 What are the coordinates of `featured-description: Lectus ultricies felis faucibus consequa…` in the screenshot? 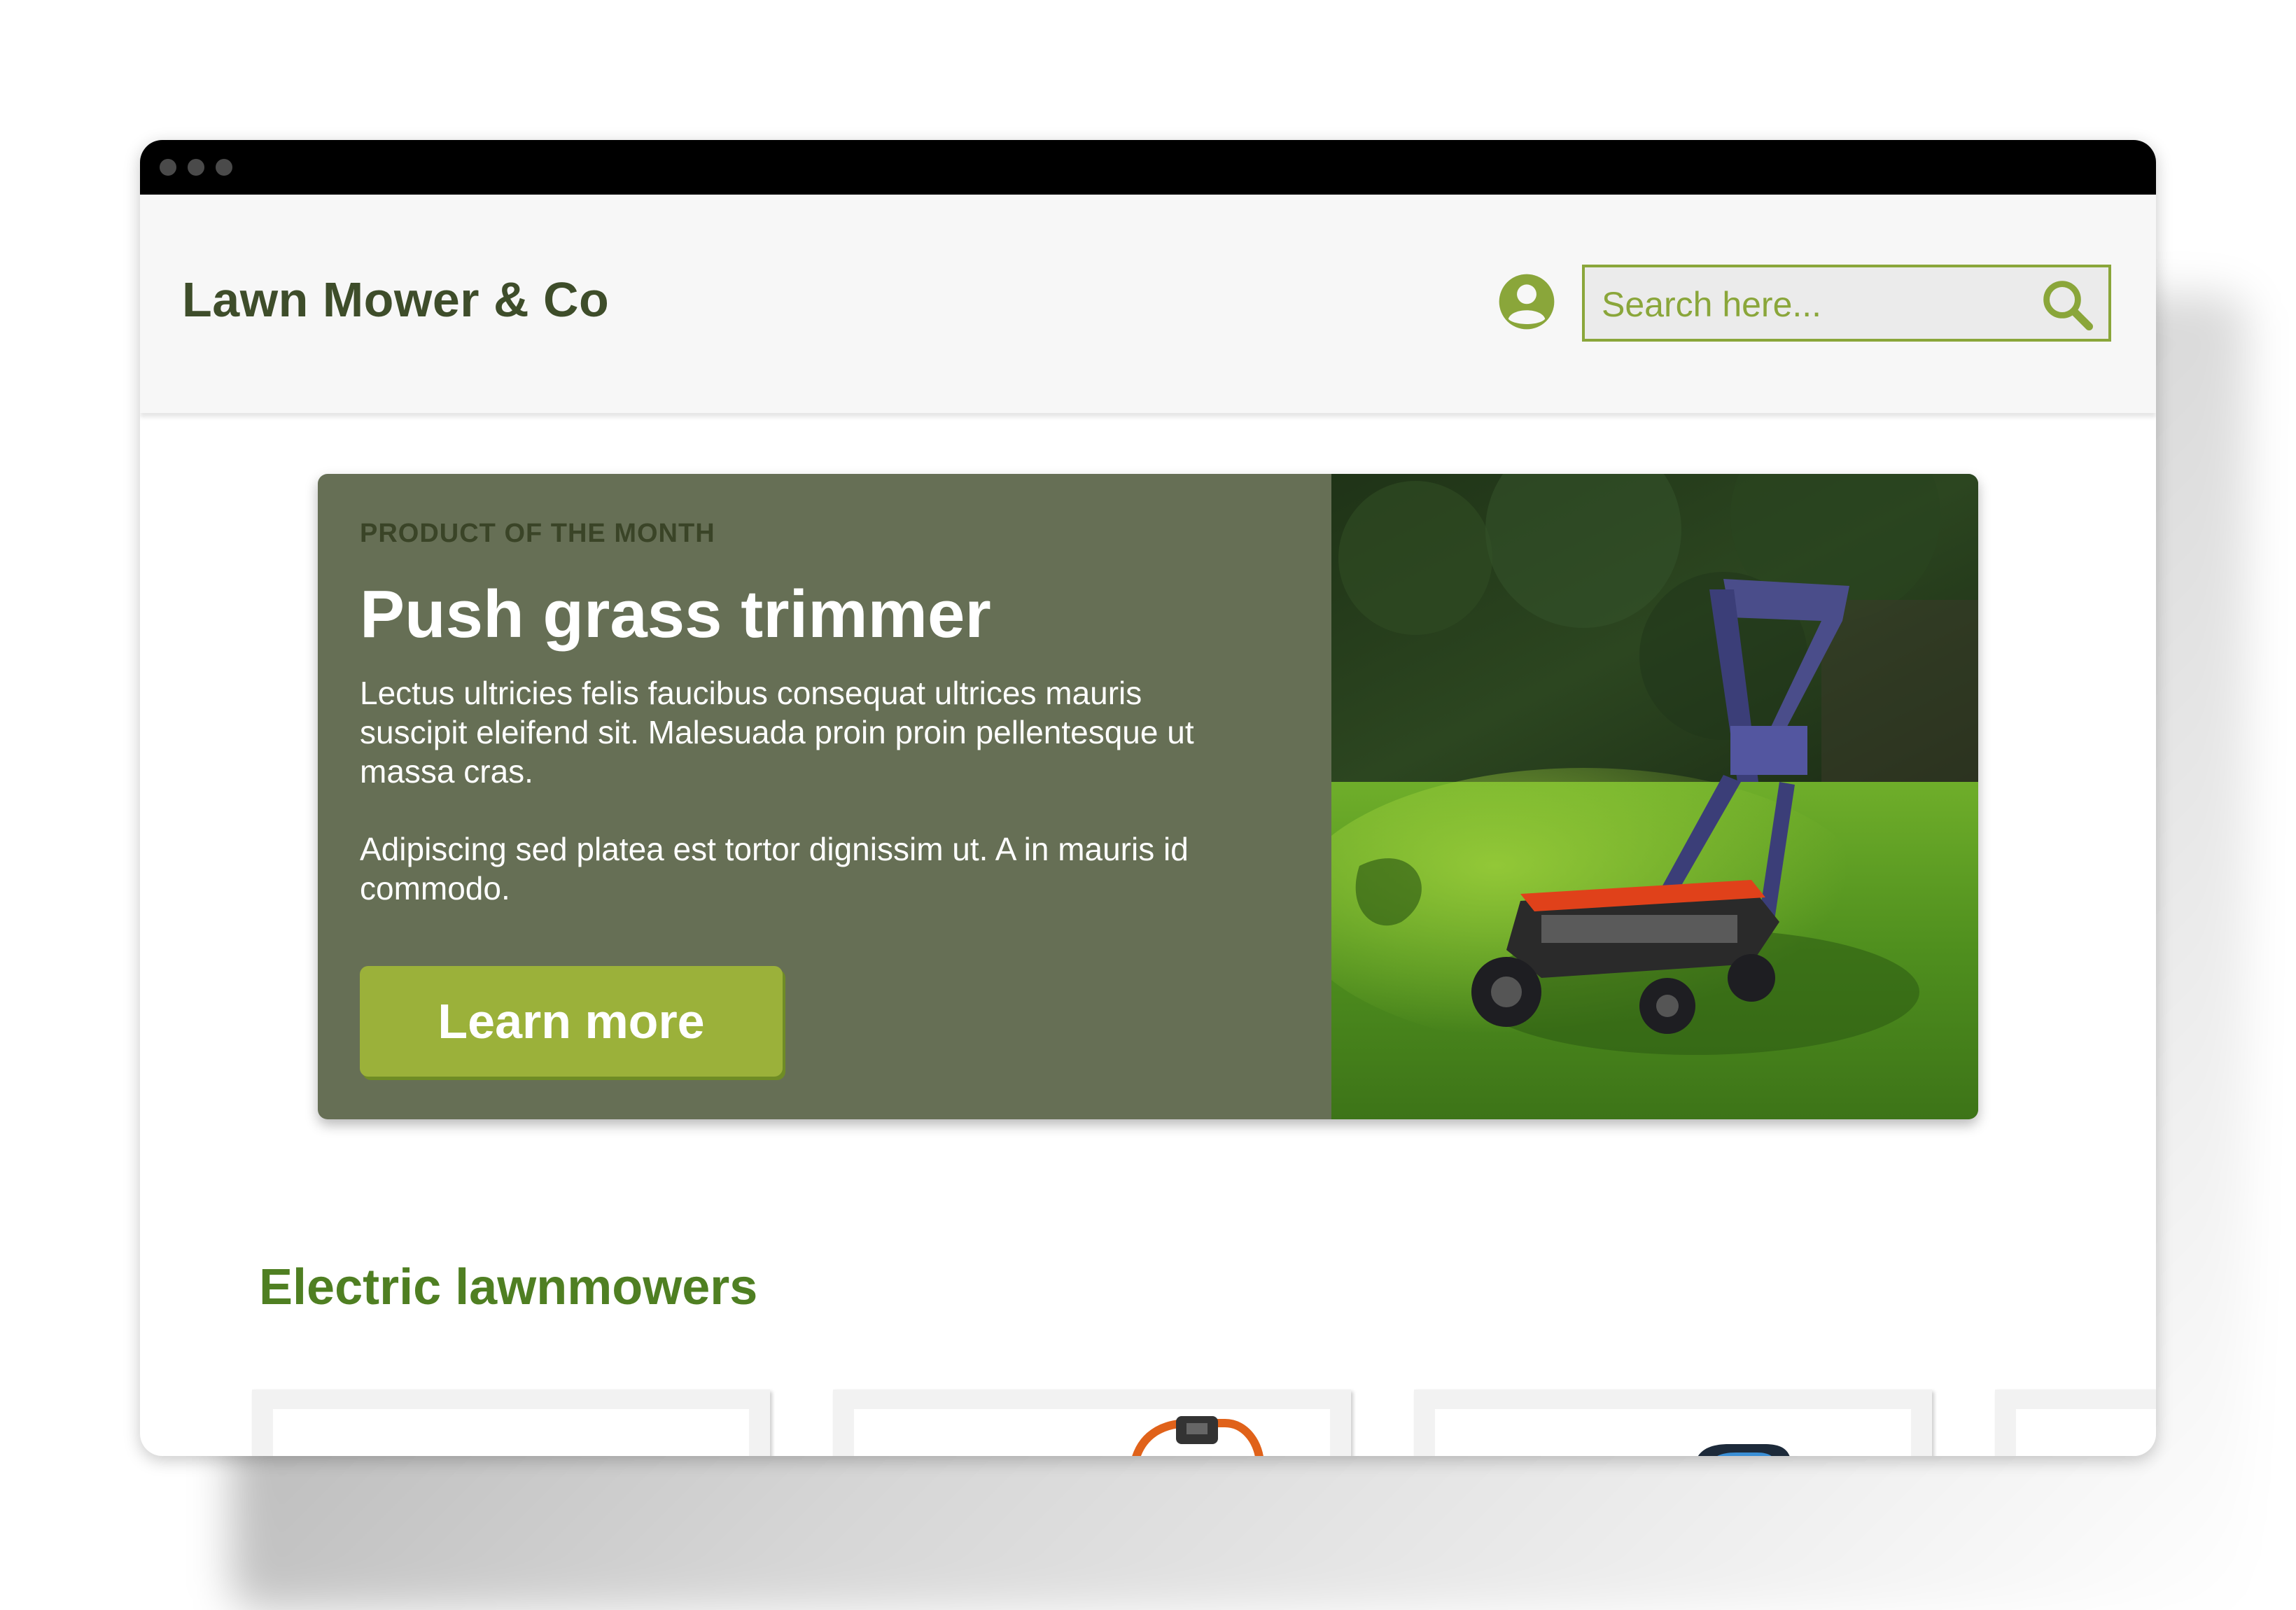 It's located at (777, 732).